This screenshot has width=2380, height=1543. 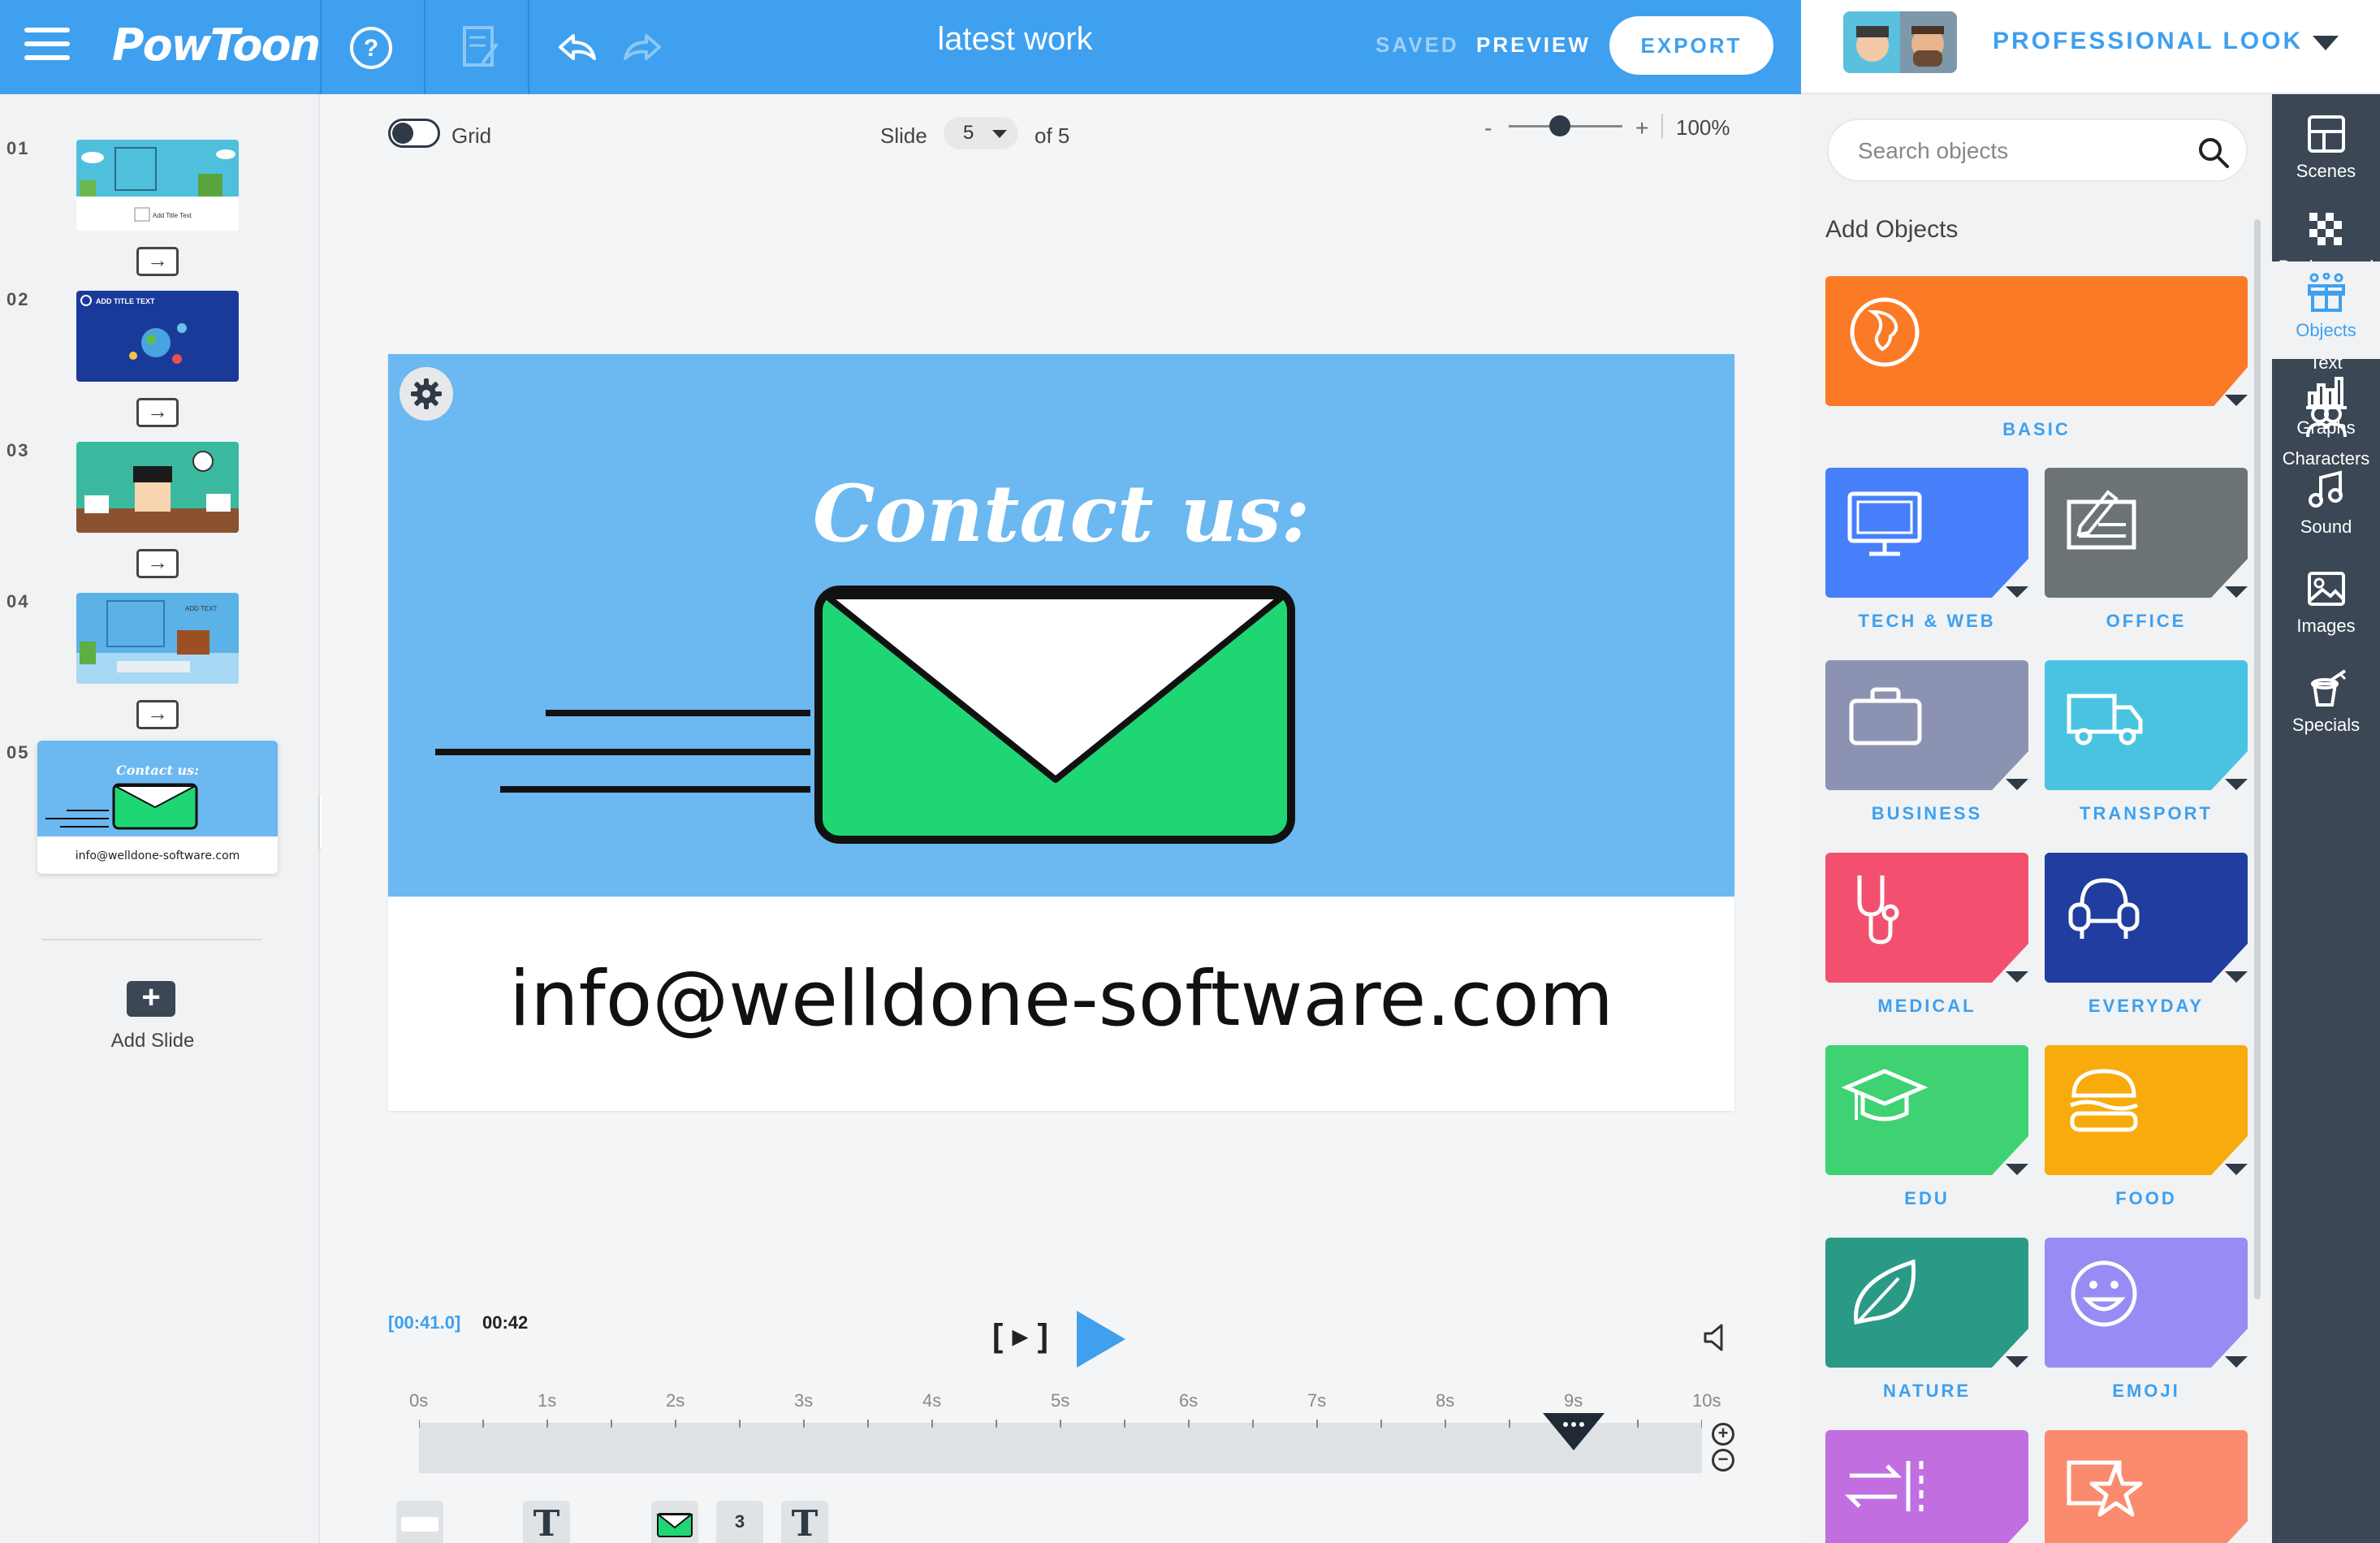 What do you see at coordinates (2326, 526) in the screenshot?
I see `nav-label: Sound` at bounding box center [2326, 526].